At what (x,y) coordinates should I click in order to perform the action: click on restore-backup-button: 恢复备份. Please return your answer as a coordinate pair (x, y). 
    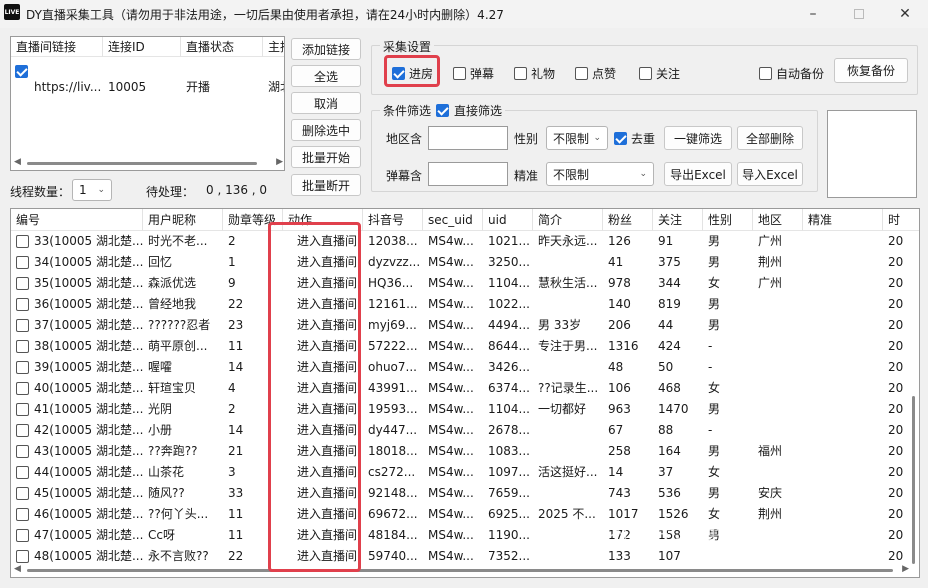
    Looking at the image, I should click on (871, 70).